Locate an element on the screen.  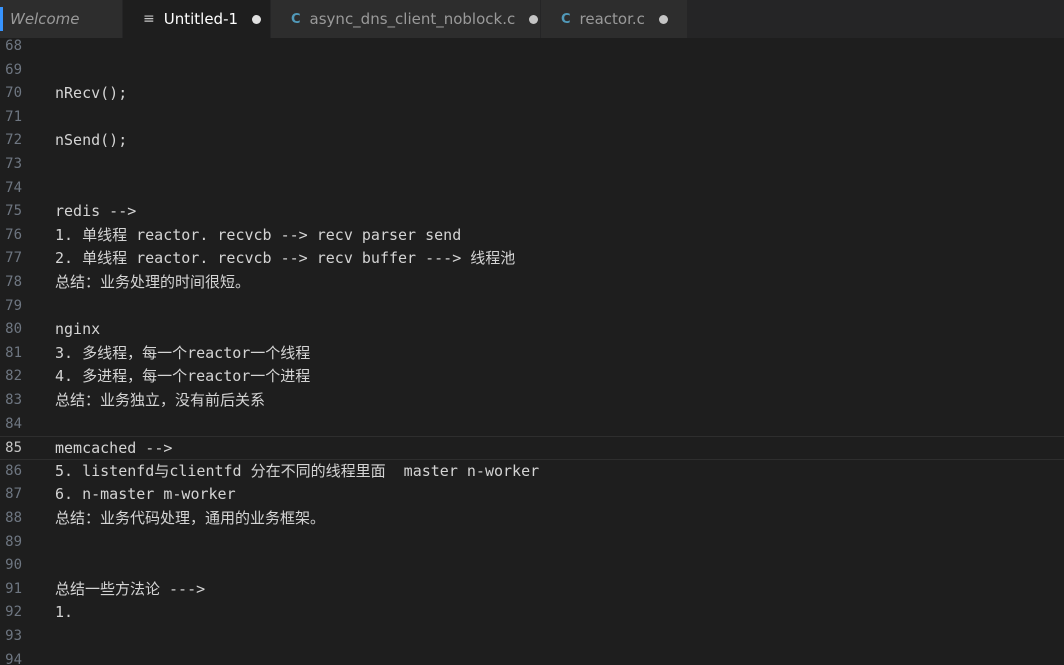
line-number: 82 is located at coordinates (13, 376).